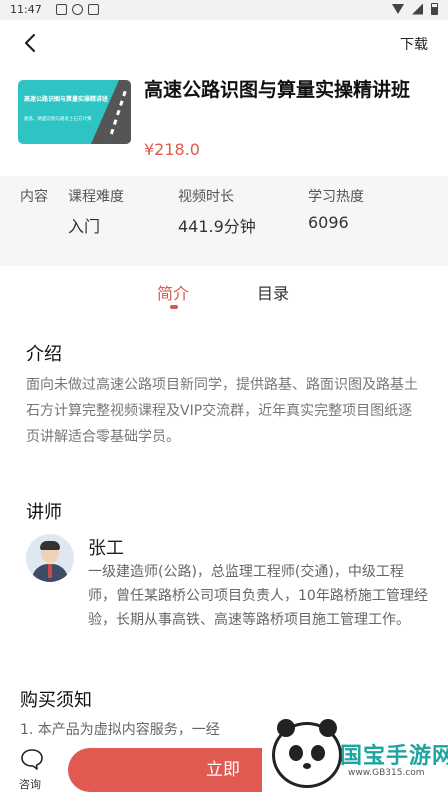 The height and width of the screenshot is (798, 448). What do you see at coordinates (172, 149) in the screenshot?
I see `course-price: ¥218.0` at bounding box center [172, 149].